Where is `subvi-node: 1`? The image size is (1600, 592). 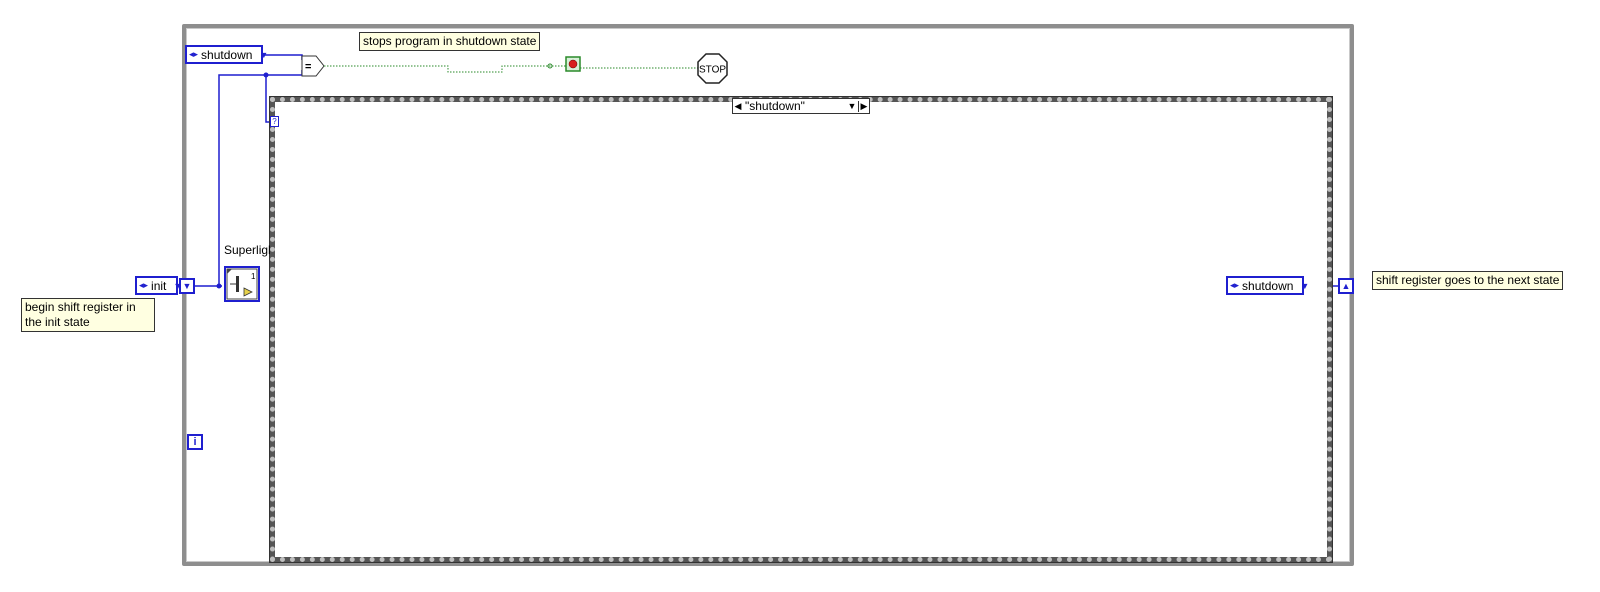 subvi-node: 1 is located at coordinates (242, 284).